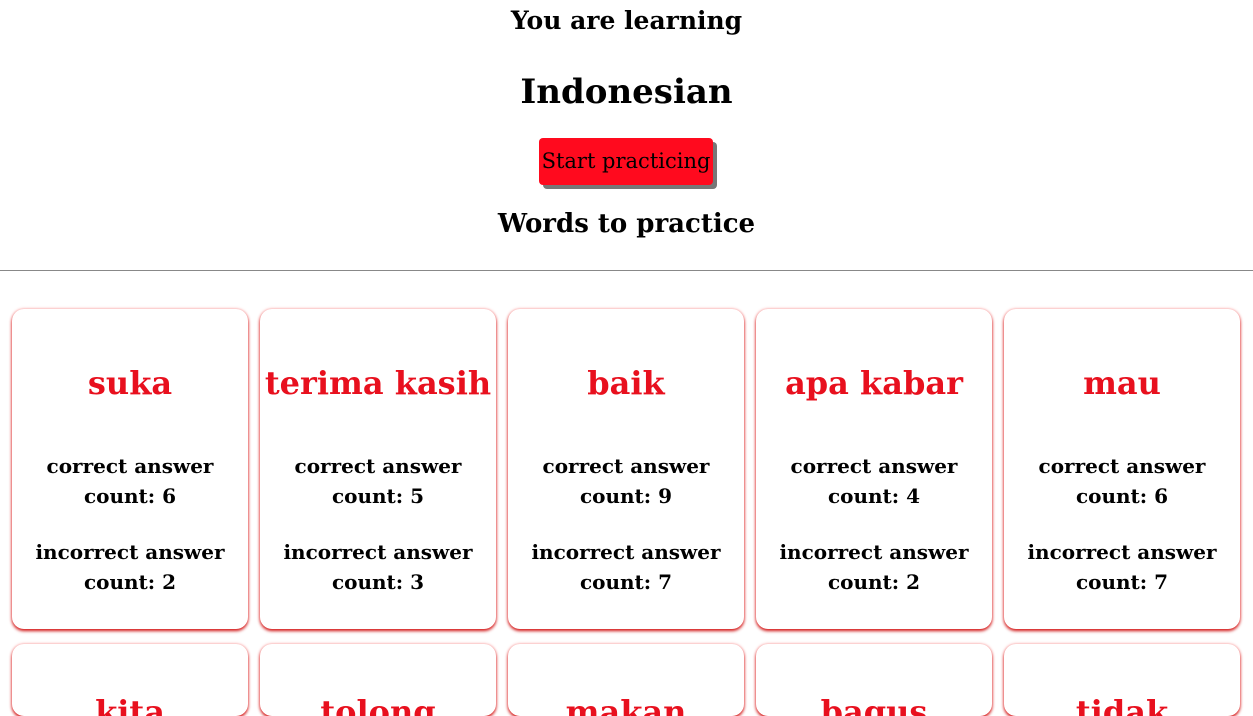  Describe the element at coordinates (874, 481) in the screenshot. I see `correct-answer-count: correct answer count: 4` at that location.